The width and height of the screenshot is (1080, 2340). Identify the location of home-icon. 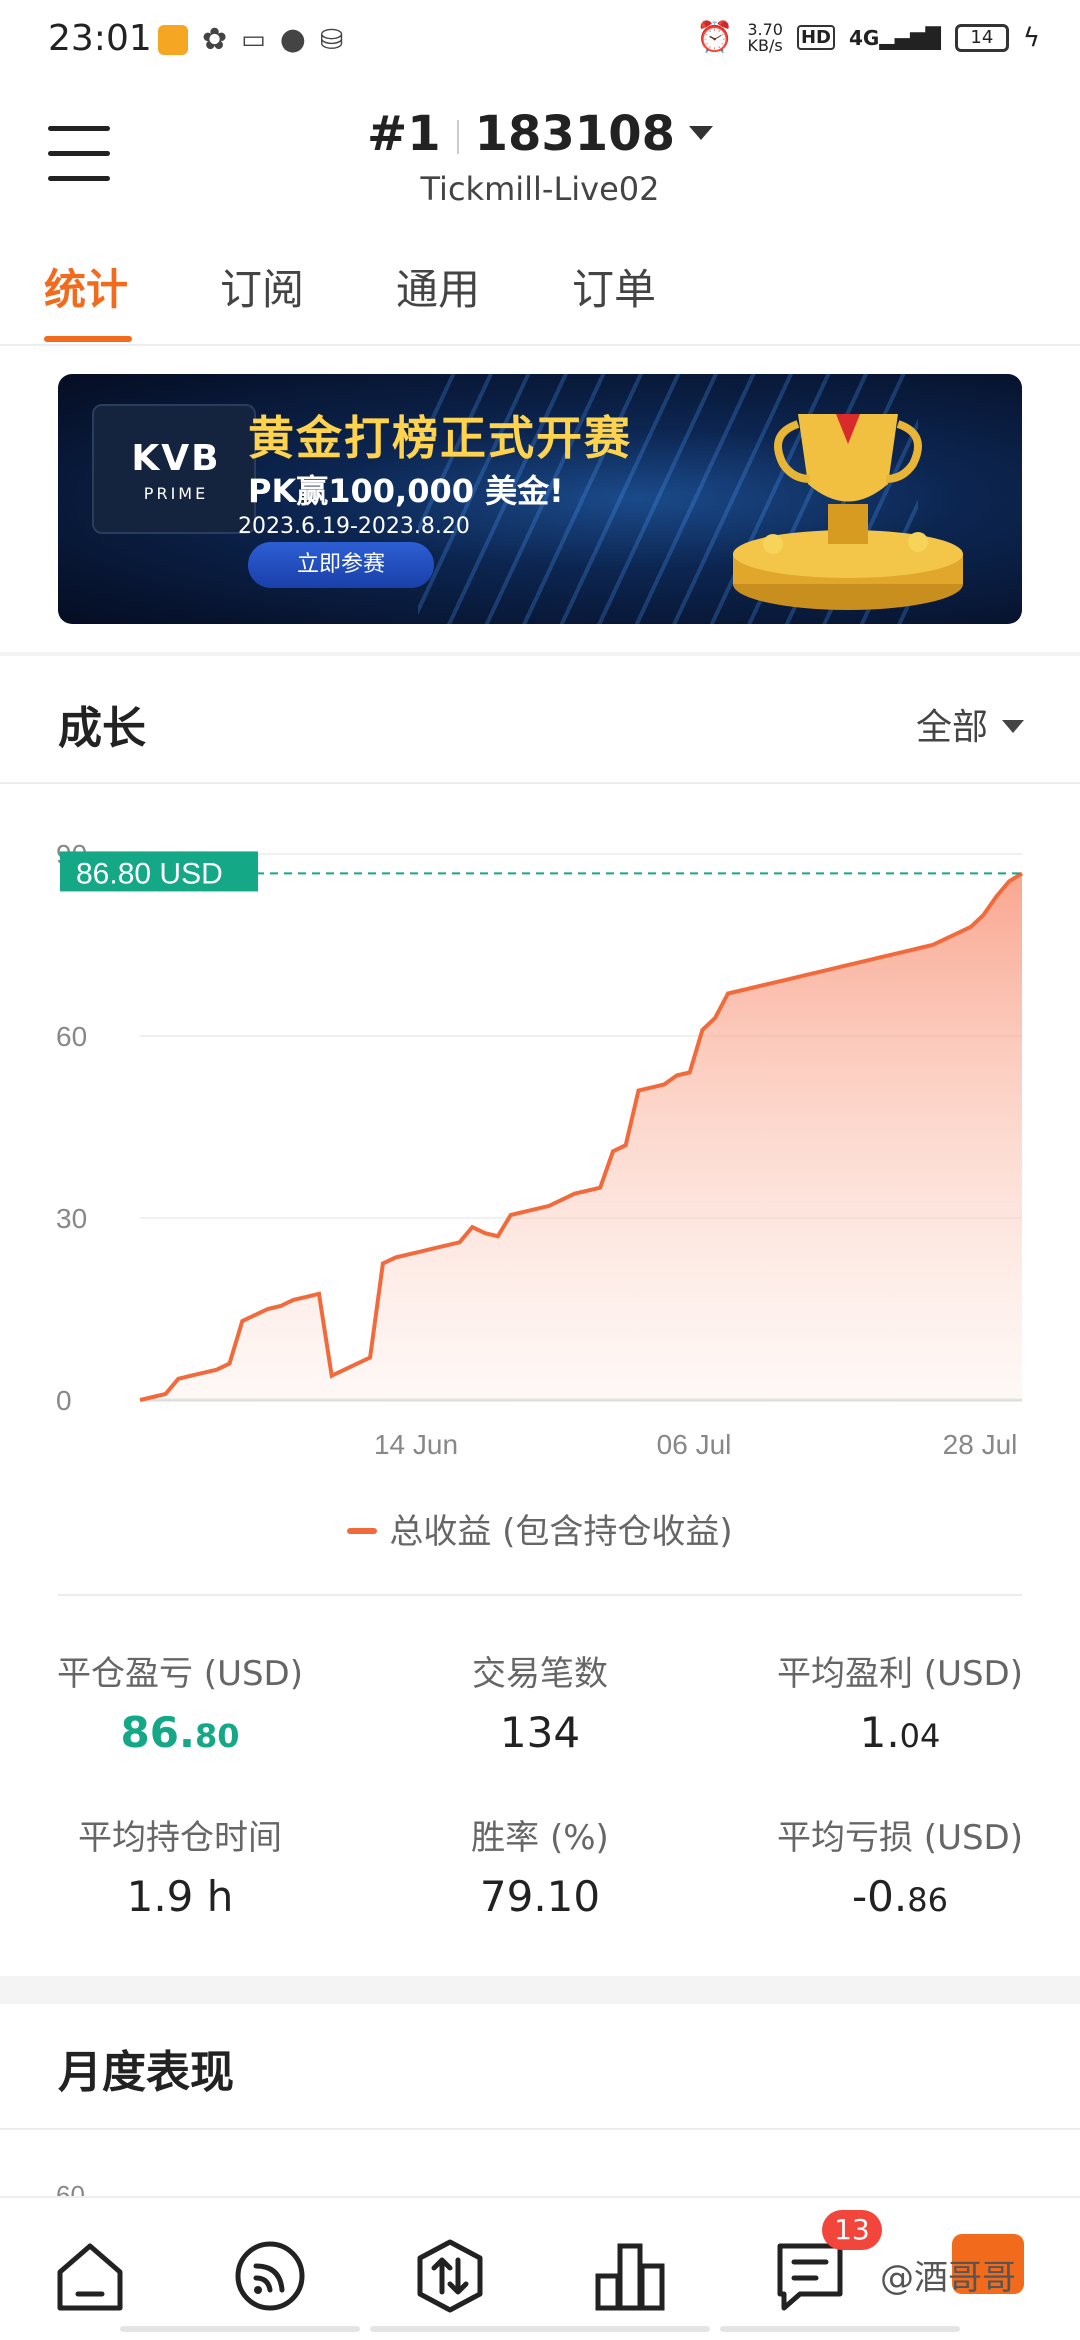
(90, 2276).